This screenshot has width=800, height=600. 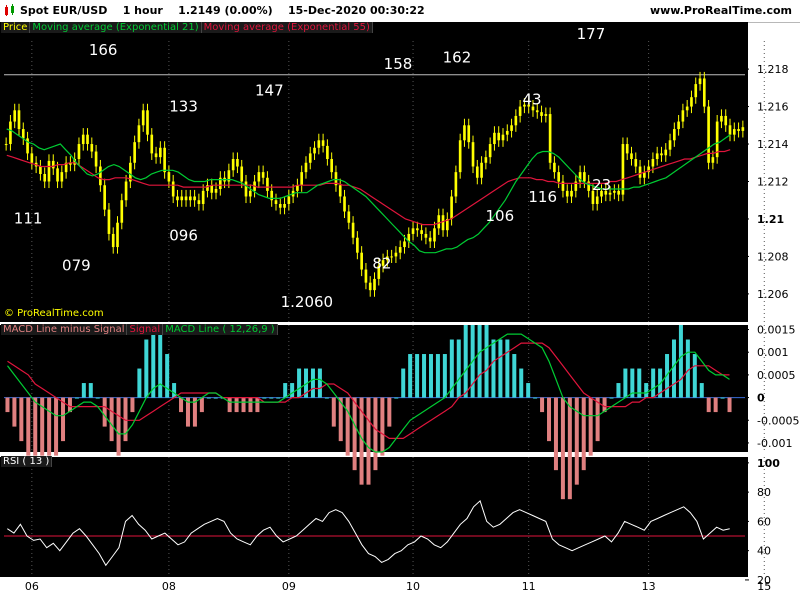 I want to click on price-annotation: 82, so click(x=381, y=264).